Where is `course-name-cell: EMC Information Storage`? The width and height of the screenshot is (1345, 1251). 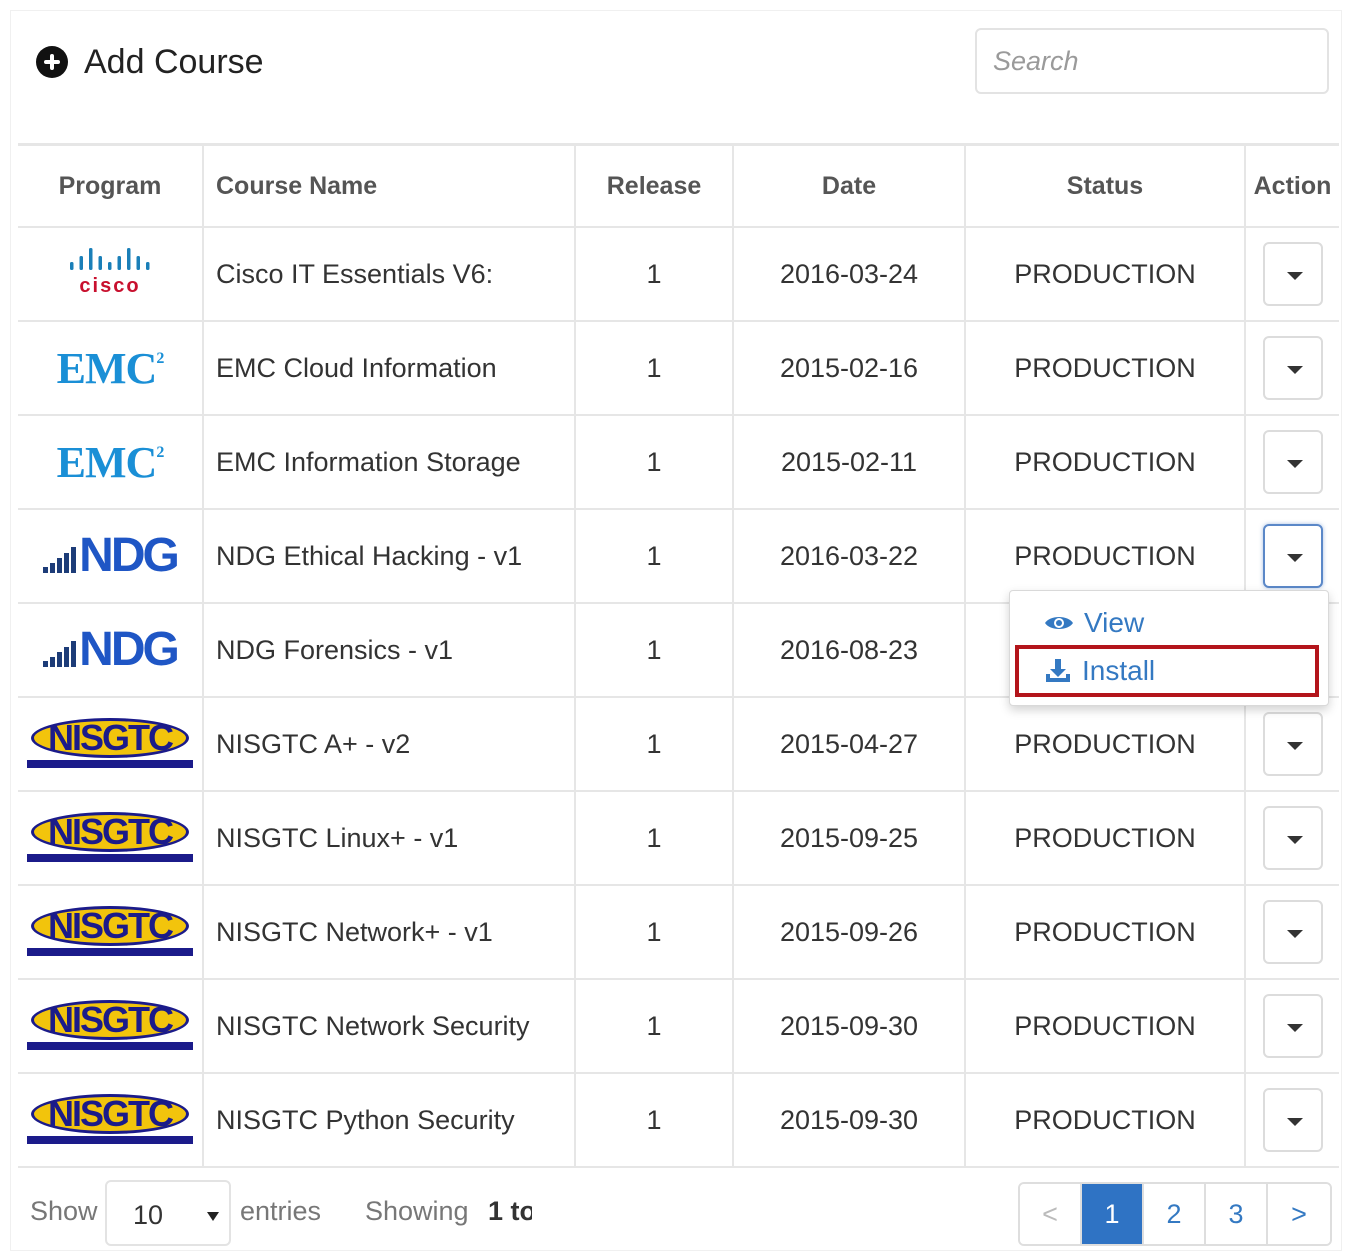
course-name-cell: EMC Information Storage is located at coordinates (389, 462).